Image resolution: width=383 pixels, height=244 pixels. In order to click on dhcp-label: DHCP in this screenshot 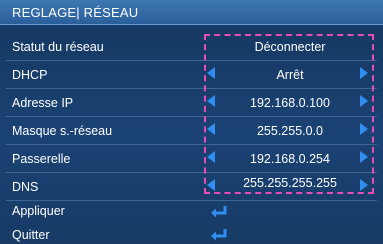, I will do `click(30, 75)`.